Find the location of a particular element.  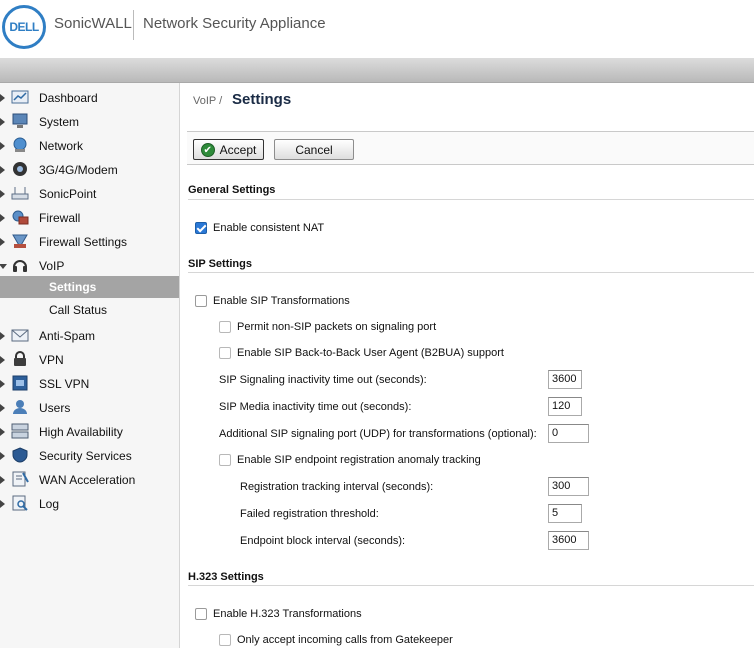

sidebar-item-label: System is located at coordinates (59, 122).